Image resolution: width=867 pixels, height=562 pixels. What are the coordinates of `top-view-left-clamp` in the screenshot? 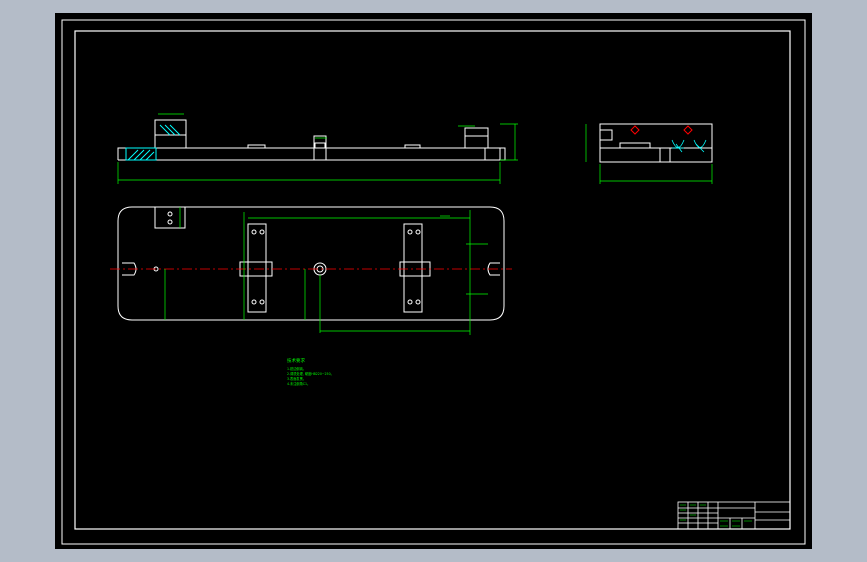 It's located at (257, 268).